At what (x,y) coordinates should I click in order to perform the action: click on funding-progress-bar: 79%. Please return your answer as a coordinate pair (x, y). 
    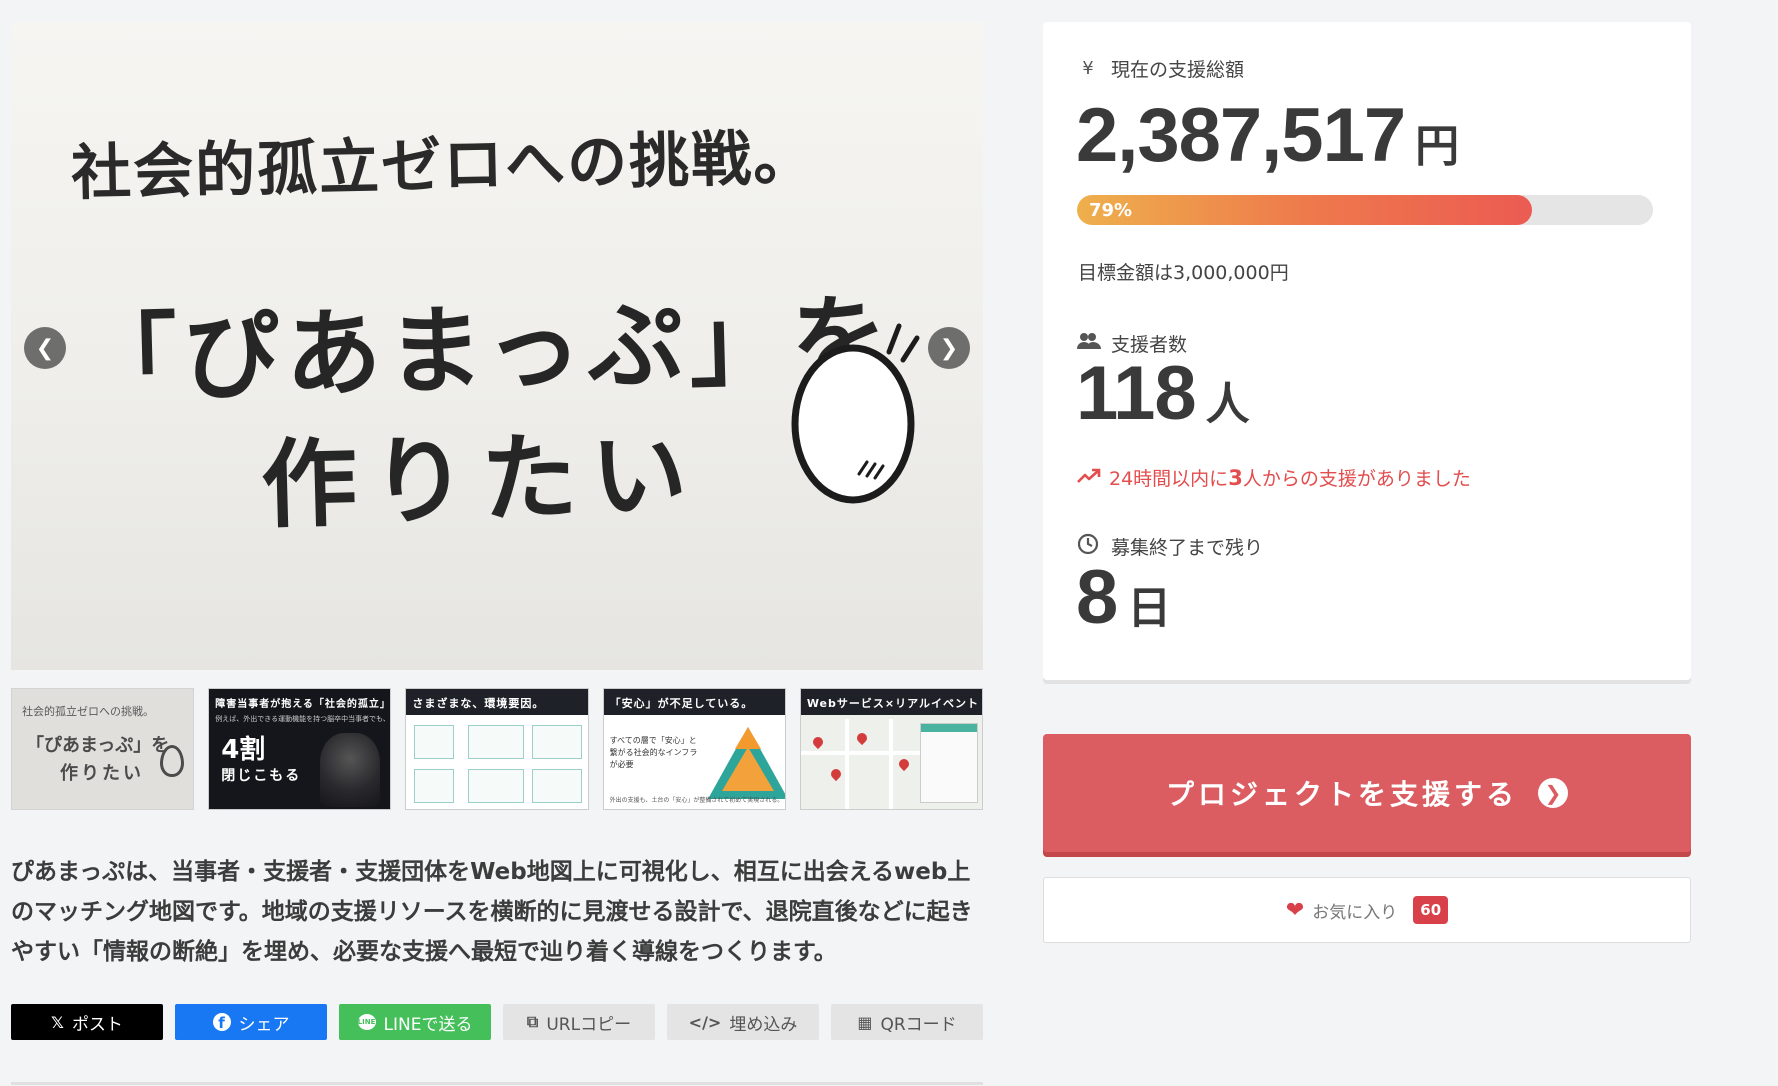
    Looking at the image, I should click on (1365, 210).